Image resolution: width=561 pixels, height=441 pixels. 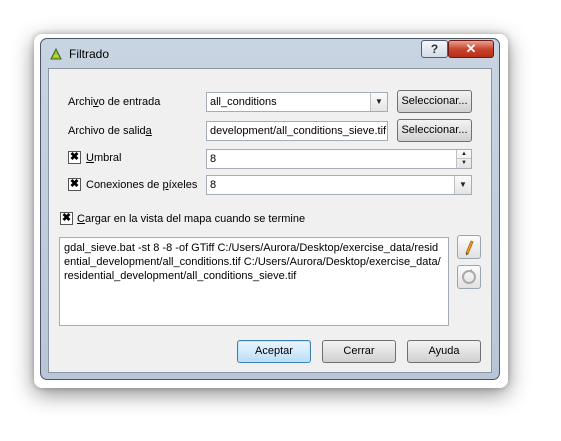 I want to click on threshold-value: 8, so click(x=213, y=159).